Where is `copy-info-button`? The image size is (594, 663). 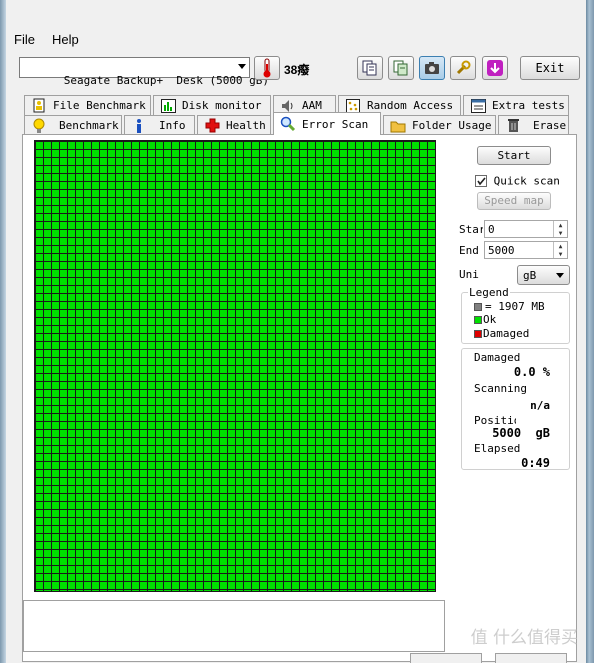
copy-info-button is located at coordinates (370, 68).